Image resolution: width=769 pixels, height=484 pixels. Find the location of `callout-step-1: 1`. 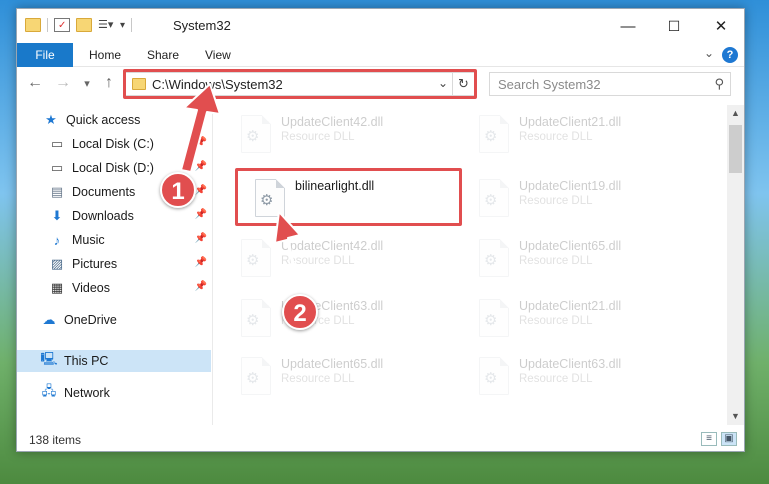

callout-step-1: 1 is located at coordinates (178, 190).